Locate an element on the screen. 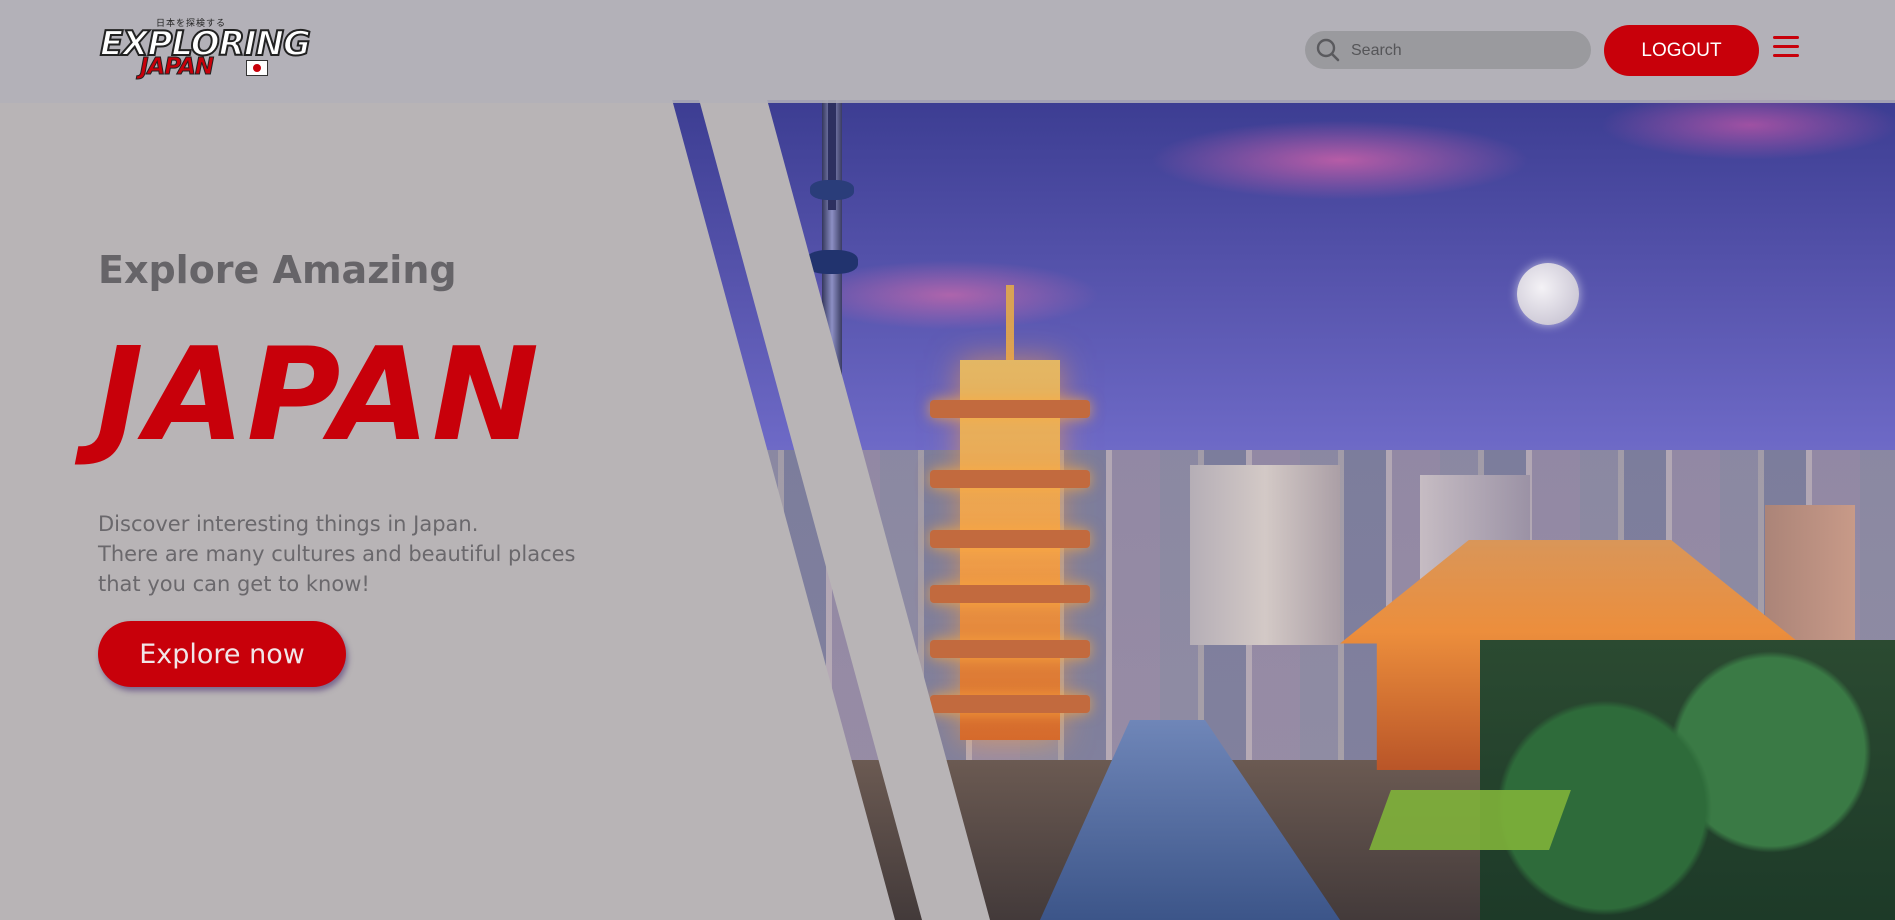 The image size is (1895, 920). hamburger-menu-icon is located at coordinates (1786, 47).